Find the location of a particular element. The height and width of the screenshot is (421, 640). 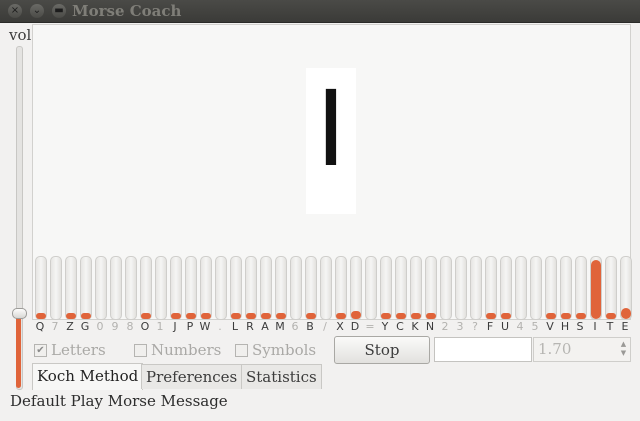

koch-bar-label: Z is located at coordinates (70, 326).